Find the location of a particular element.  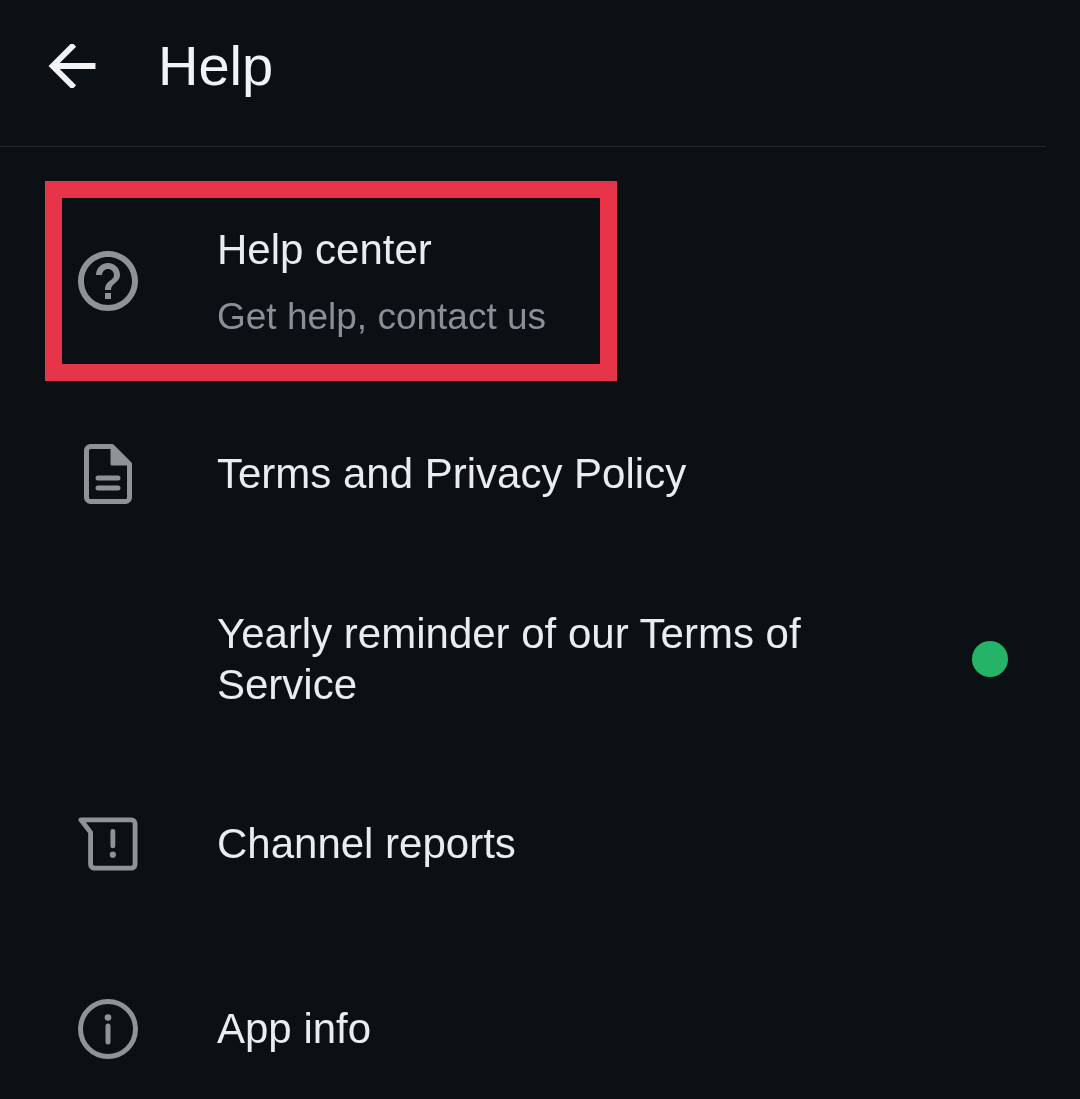

info-icon is located at coordinates (108, 1028).